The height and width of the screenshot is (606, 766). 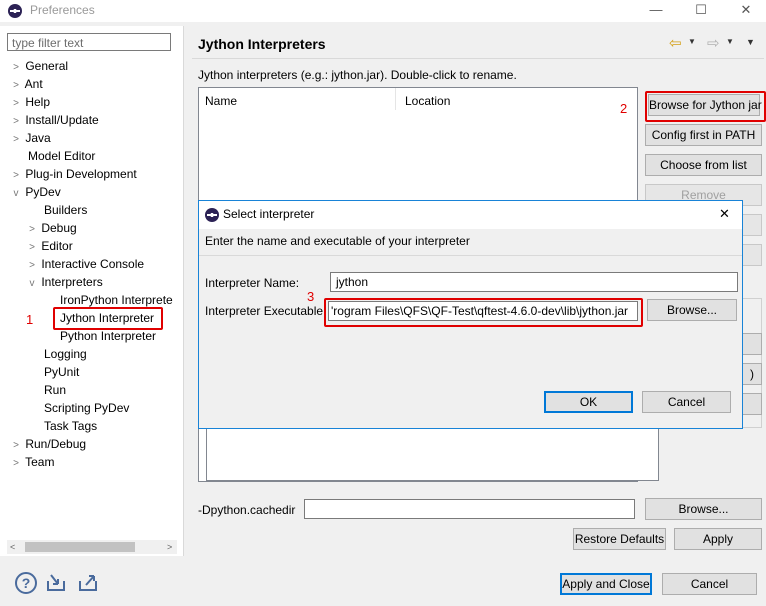 I want to click on panel-divider, so click(x=183, y=291).